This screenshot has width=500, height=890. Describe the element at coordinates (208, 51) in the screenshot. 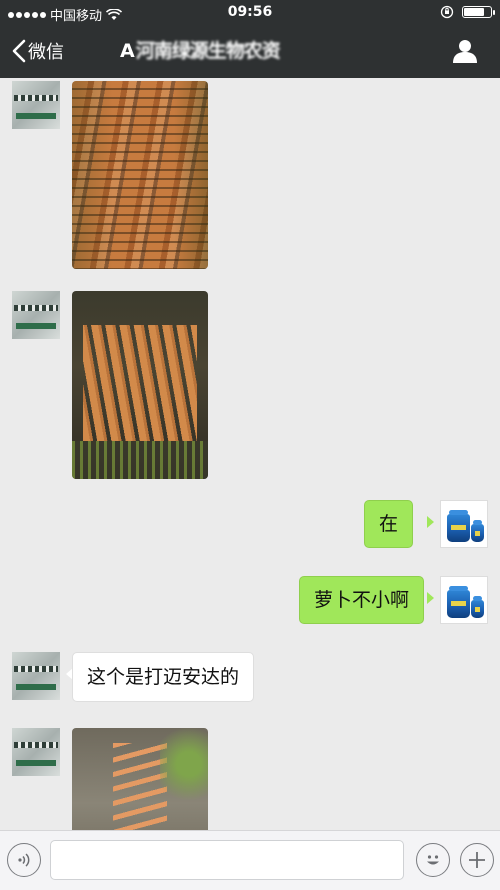

I see `chat-title-obscured: 河南绿源生物农资` at that location.